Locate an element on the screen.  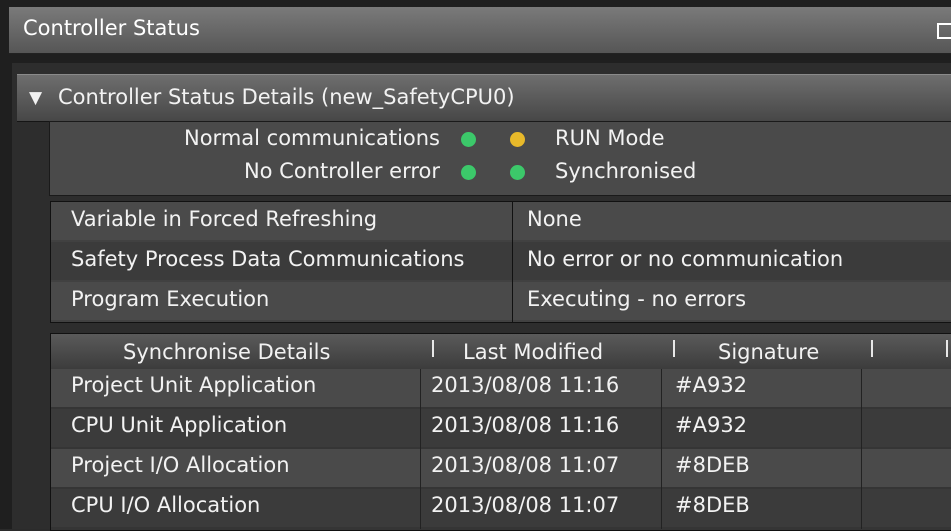
communication-led-icon is located at coordinates (468, 139).